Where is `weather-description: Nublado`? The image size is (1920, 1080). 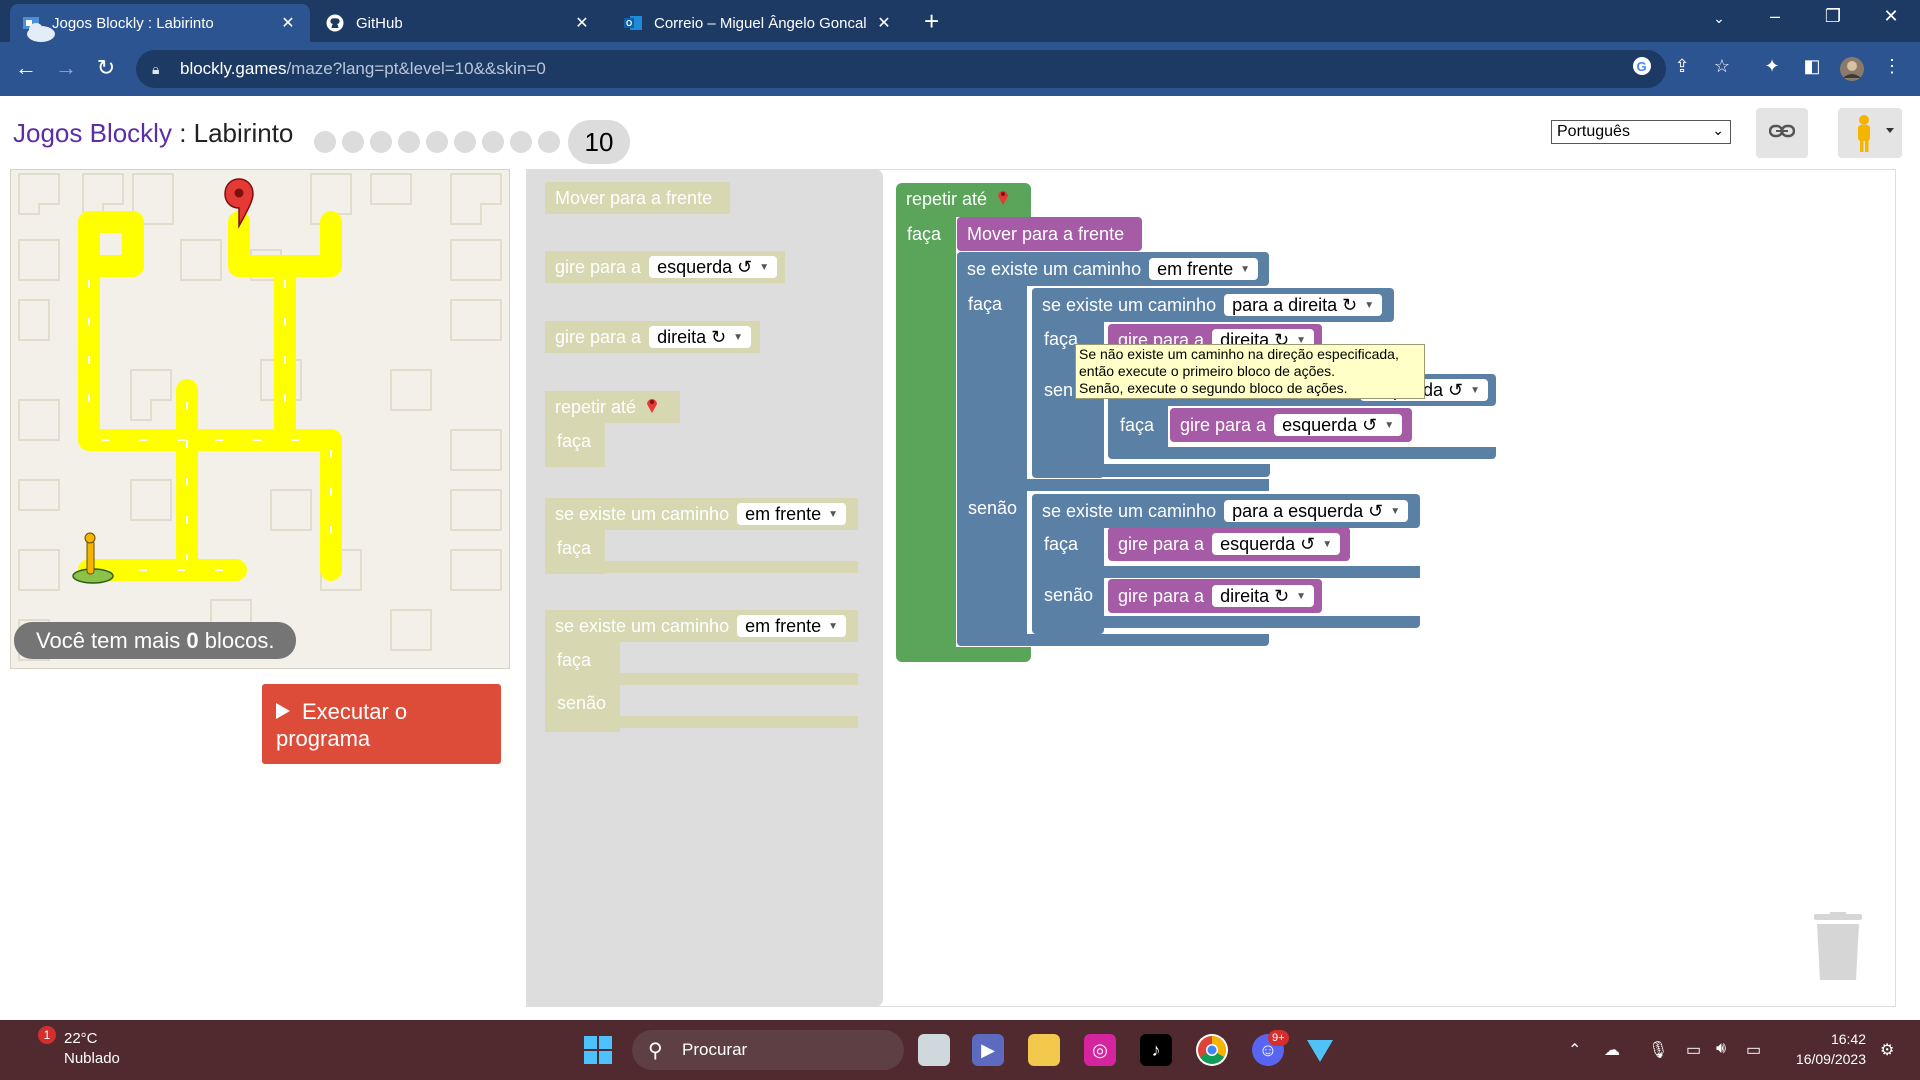 weather-description: Nublado is located at coordinates (92, 1058).